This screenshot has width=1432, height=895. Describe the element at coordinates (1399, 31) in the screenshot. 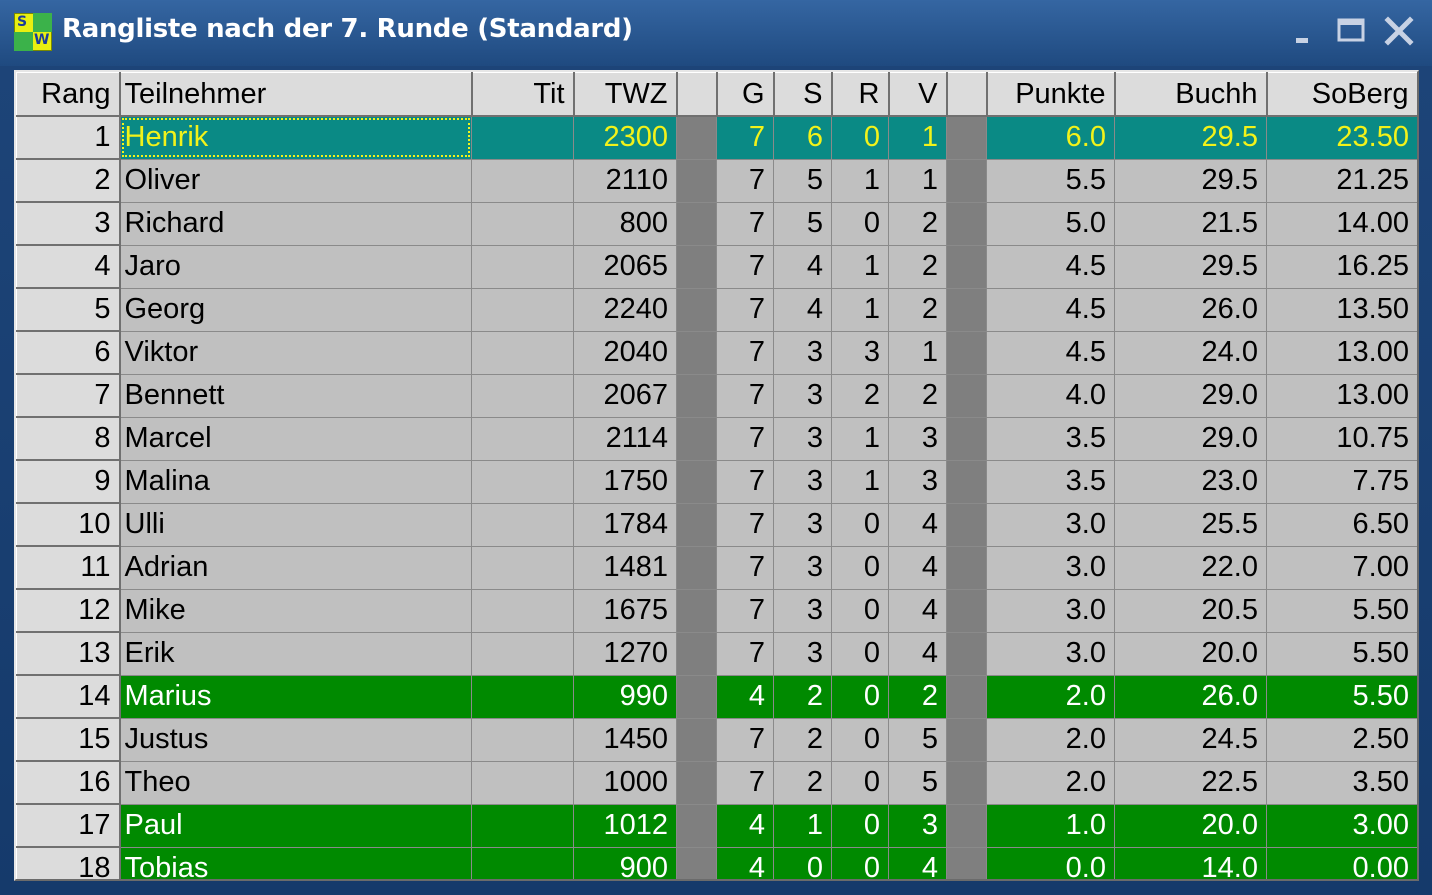

I see `close-icon` at that location.